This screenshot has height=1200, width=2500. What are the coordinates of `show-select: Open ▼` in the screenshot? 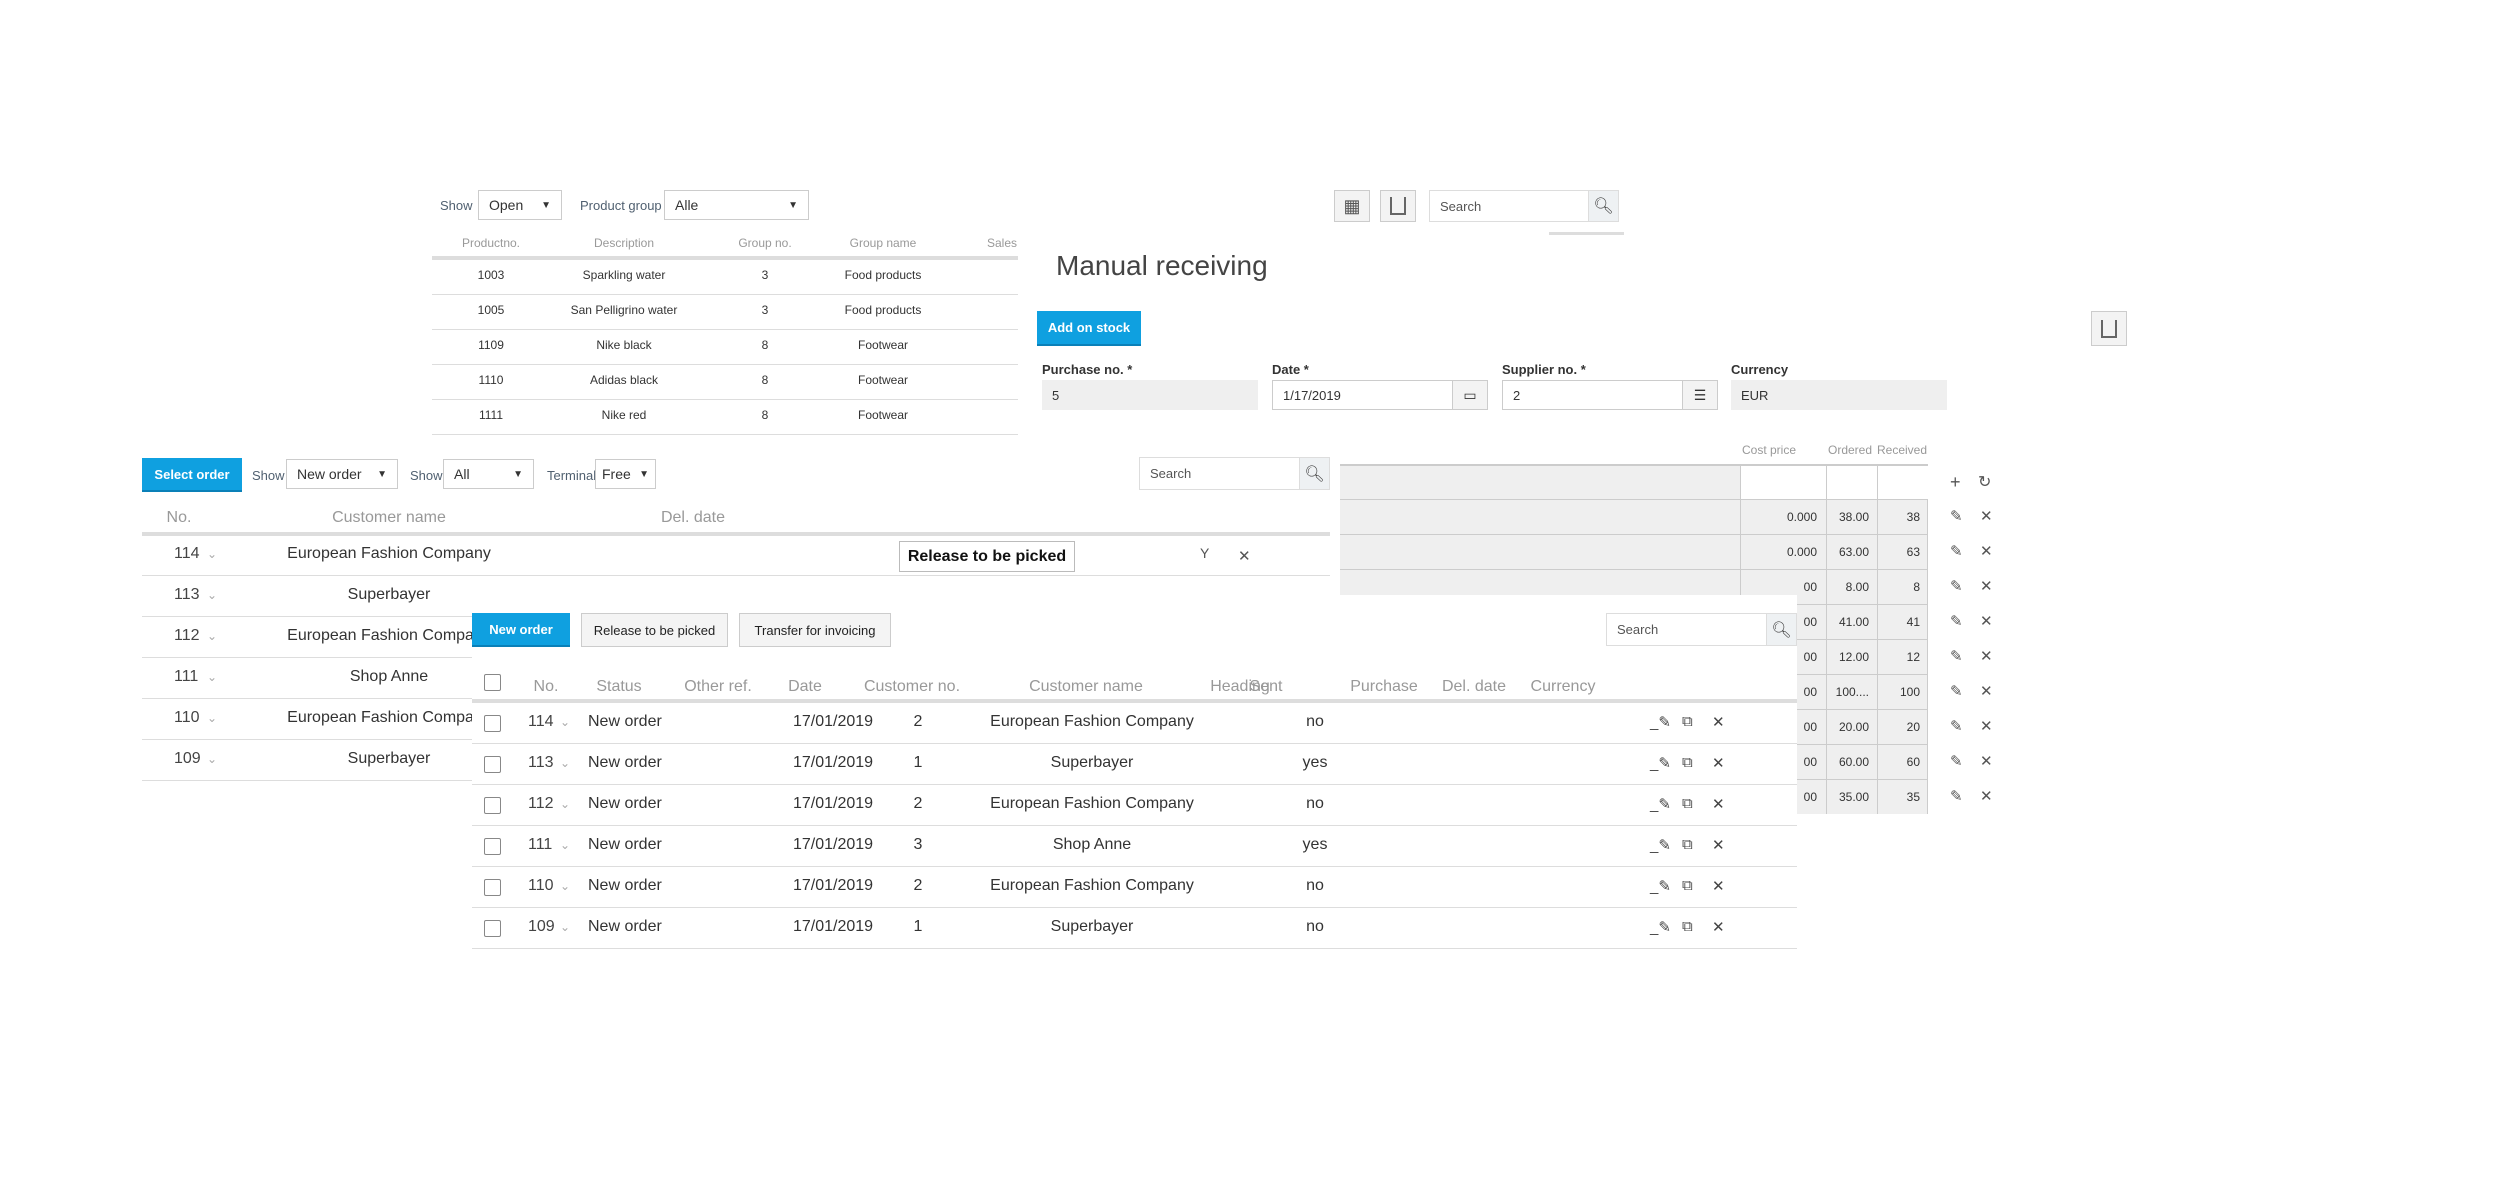 It's located at (520, 205).